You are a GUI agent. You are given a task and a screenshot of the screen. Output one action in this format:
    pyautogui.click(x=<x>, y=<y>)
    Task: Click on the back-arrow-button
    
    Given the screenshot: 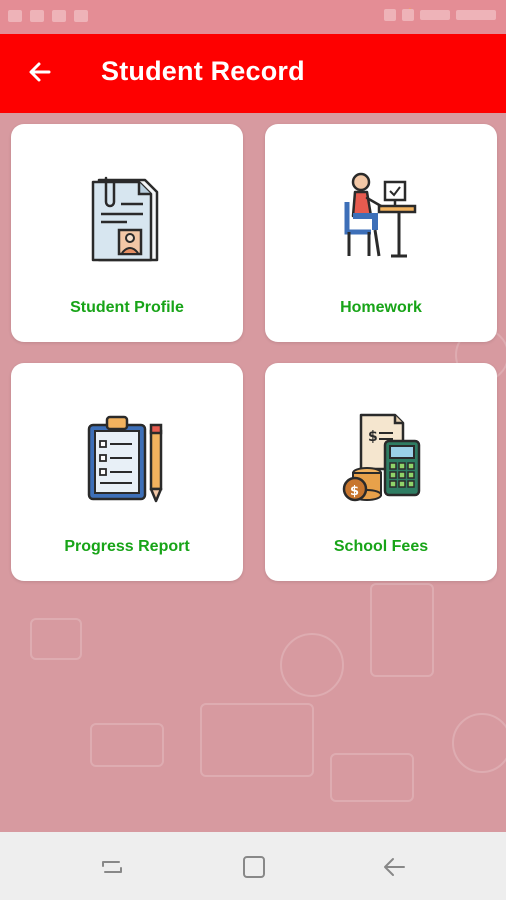 What is the action you would take?
    pyautogui.click(x=40, y=72)
    